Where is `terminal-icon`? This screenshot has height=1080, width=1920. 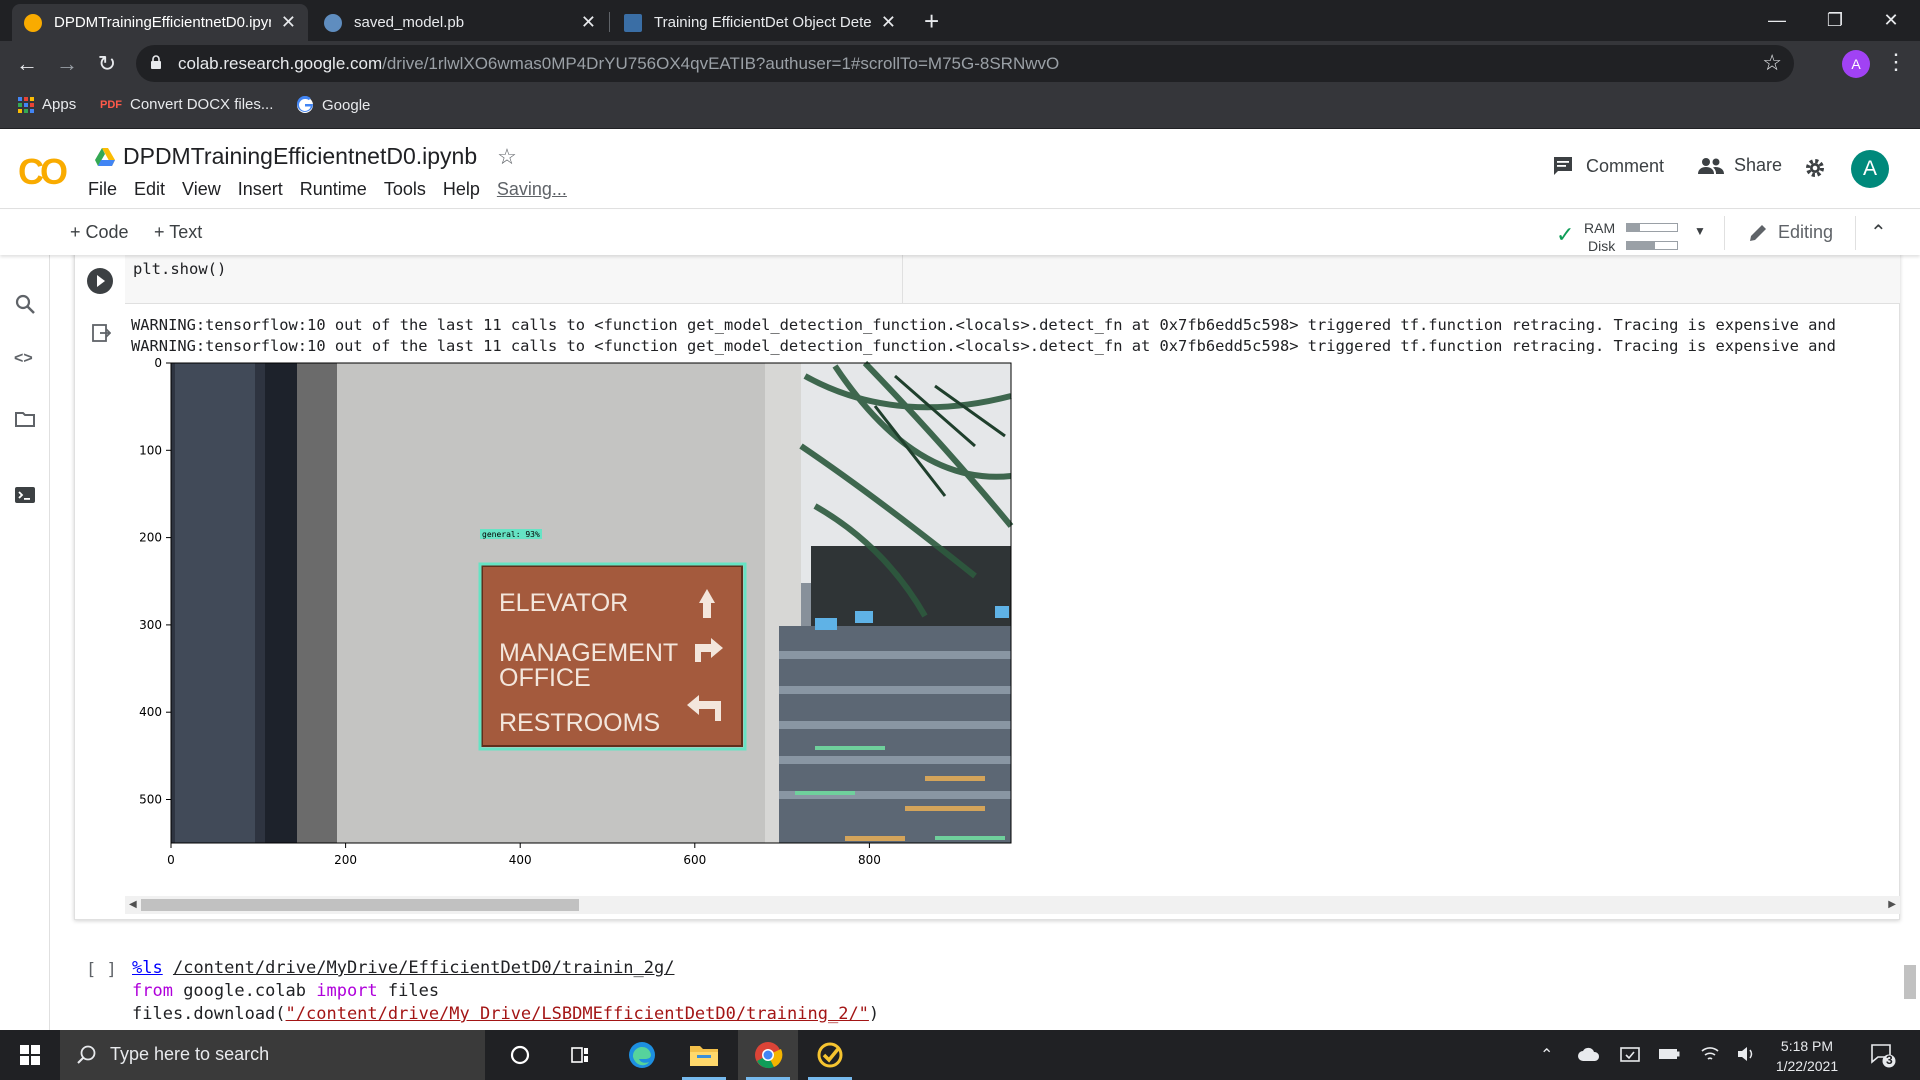 terminal-icon is located at coordinates (25, 495).